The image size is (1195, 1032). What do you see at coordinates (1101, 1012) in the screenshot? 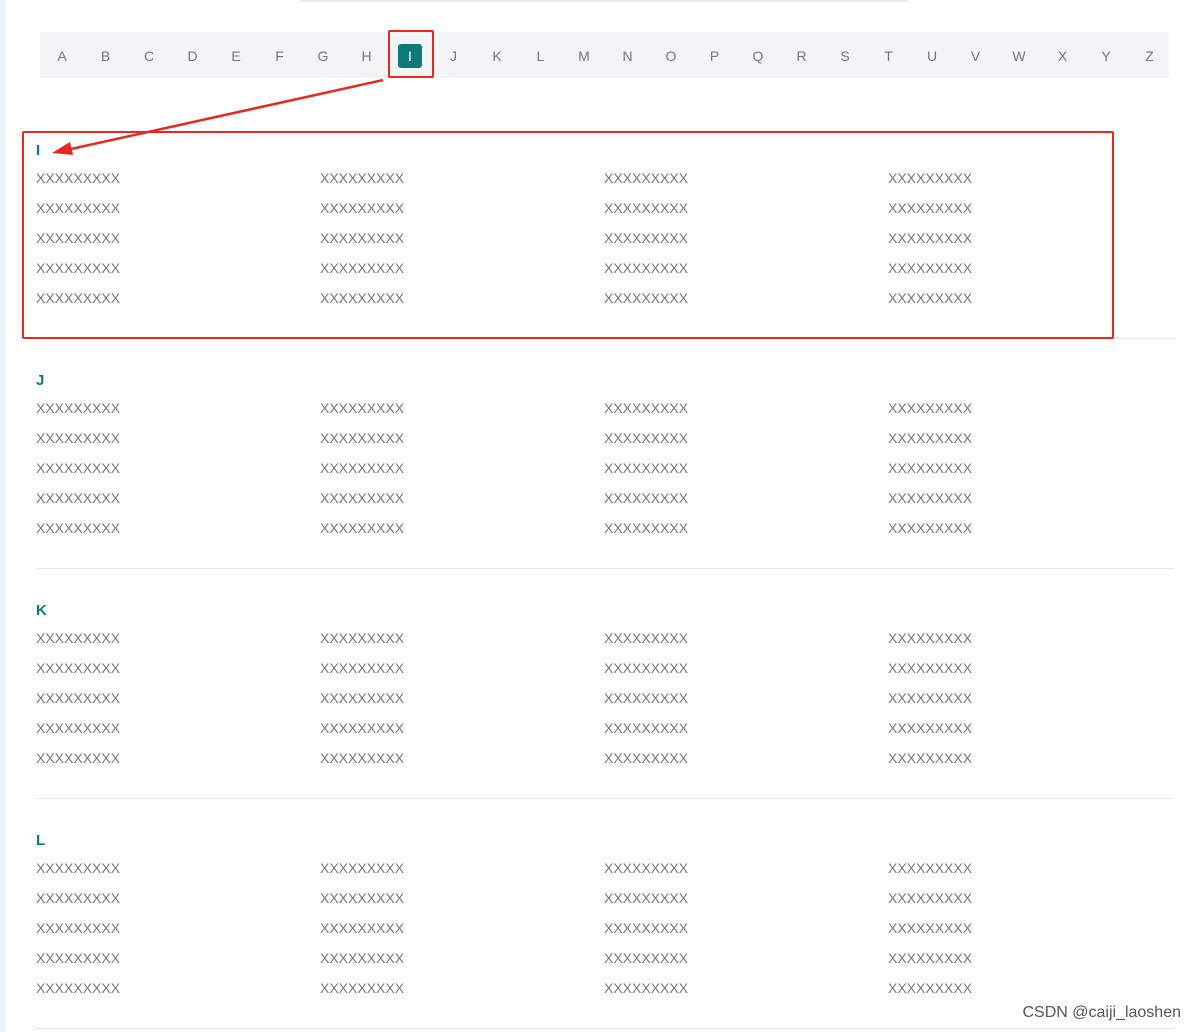
I see `watermark: CSDN @caiji_laoshen` at bounding box center [1101, 1012].